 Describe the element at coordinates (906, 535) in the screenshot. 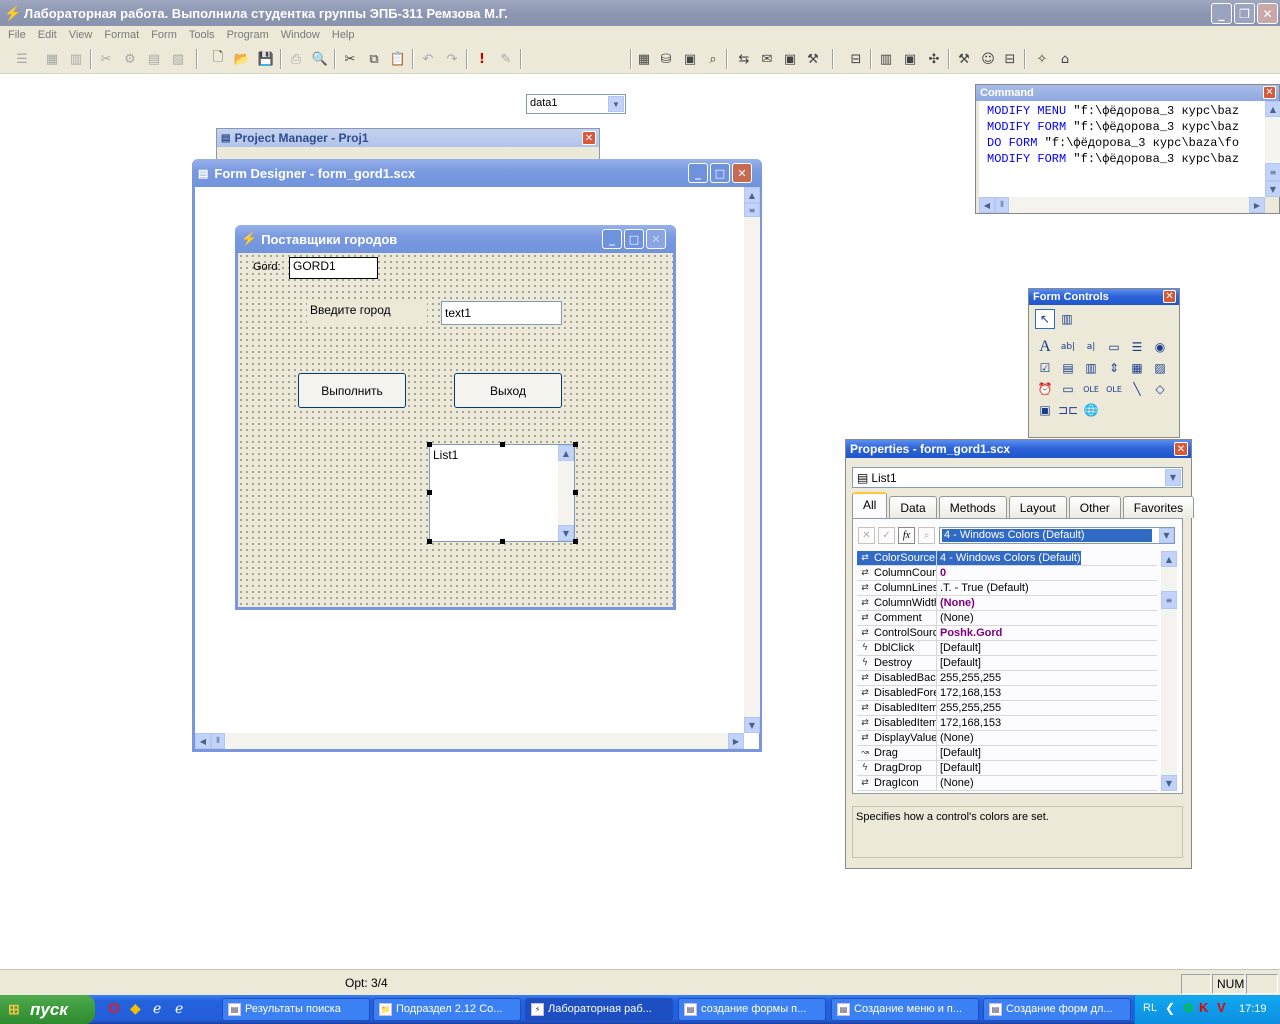

I see `expression-builder-icon: fx` at that location.